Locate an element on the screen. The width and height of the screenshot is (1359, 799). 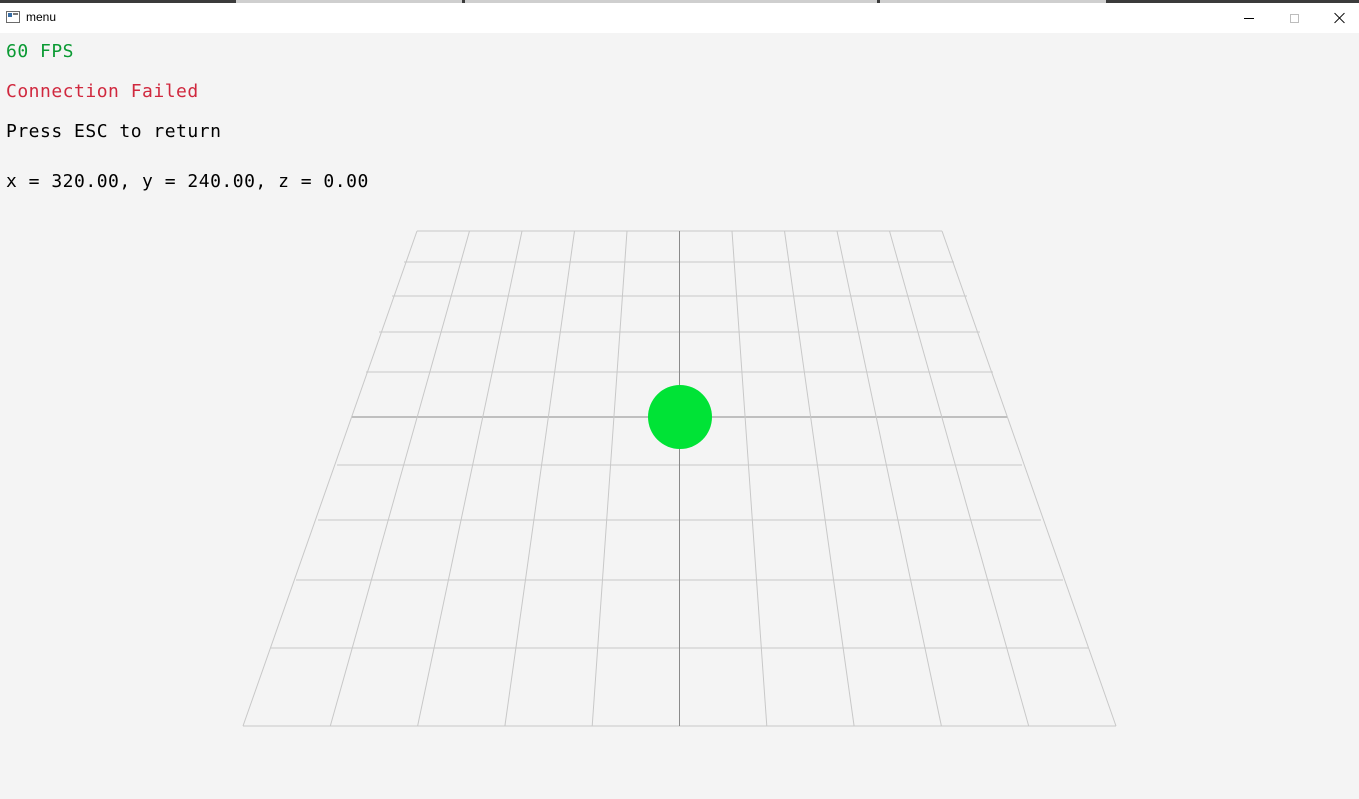
player-ball is located at coordinates (680, 417).